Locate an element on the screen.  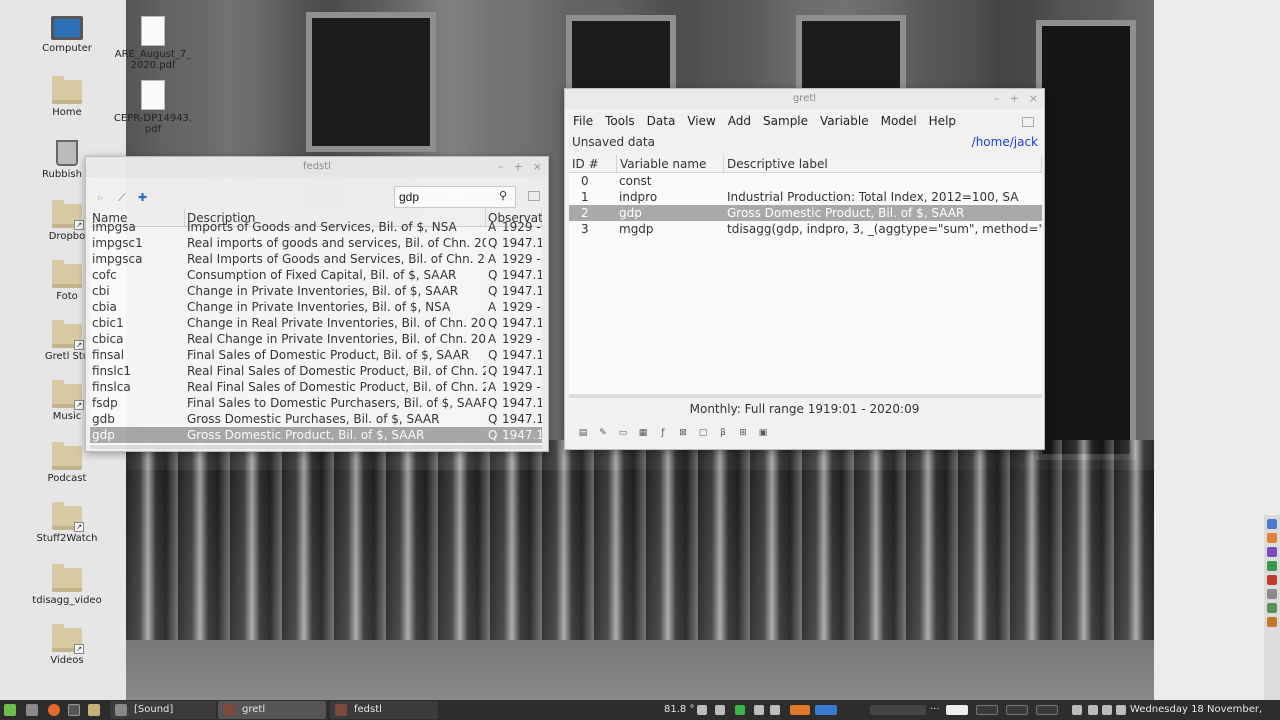
display-icon is located at coordinates (1077, 710).